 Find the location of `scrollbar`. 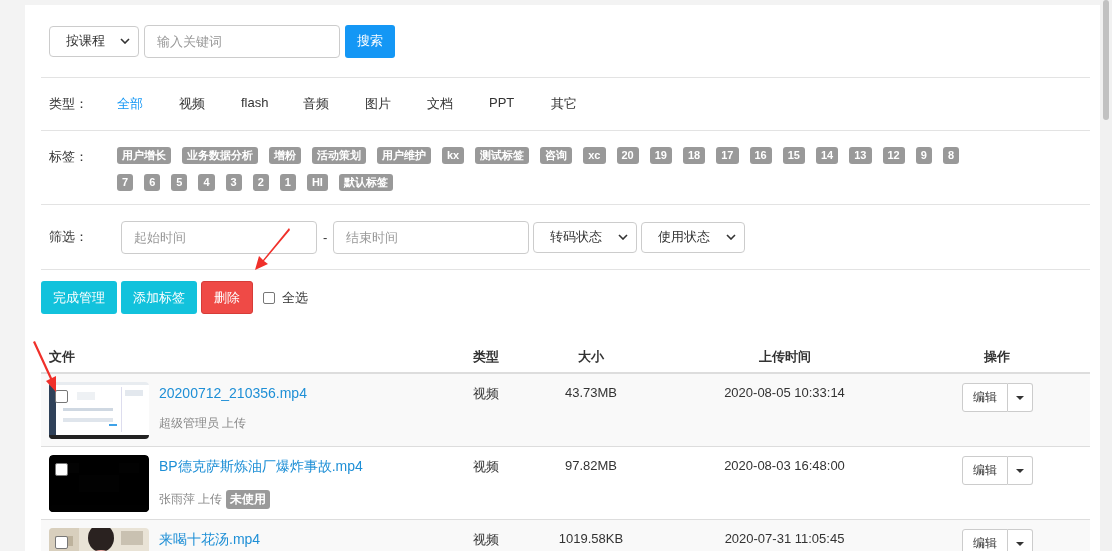

scrollbar is located at coordinates (1106, 275).